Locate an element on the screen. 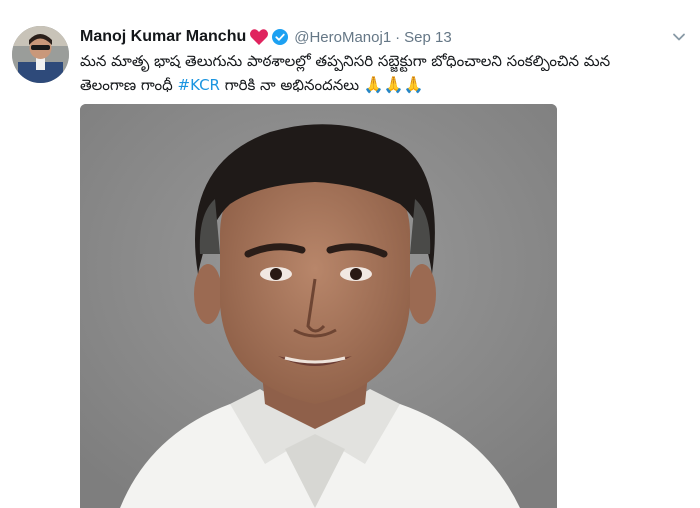 The width and height of the screenshot is (700, 508). folded-hands-emoji: 🙏🙏🙏 is located at coordinates (393, 84).